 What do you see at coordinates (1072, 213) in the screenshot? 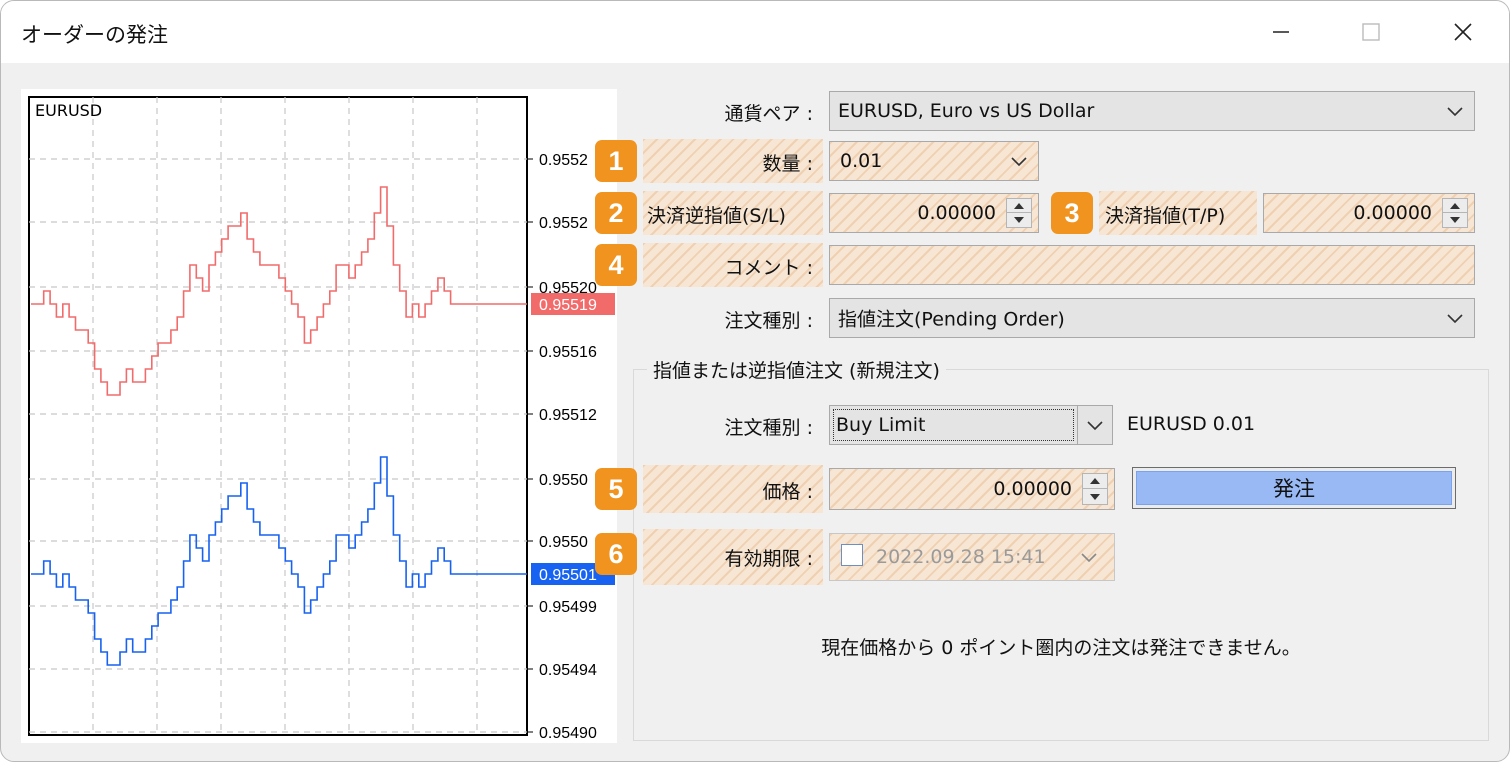
I see `badge-3: 3` at bounding box center [1072, 213].